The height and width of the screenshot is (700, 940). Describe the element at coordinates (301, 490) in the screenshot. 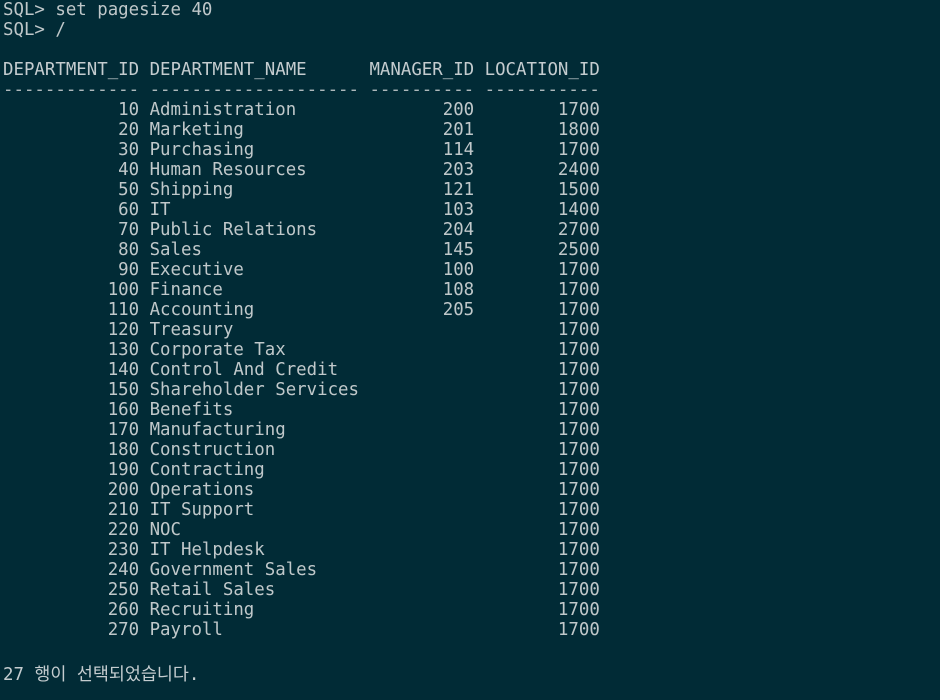

I see `table-row: 200 Operations 1700` at that location.